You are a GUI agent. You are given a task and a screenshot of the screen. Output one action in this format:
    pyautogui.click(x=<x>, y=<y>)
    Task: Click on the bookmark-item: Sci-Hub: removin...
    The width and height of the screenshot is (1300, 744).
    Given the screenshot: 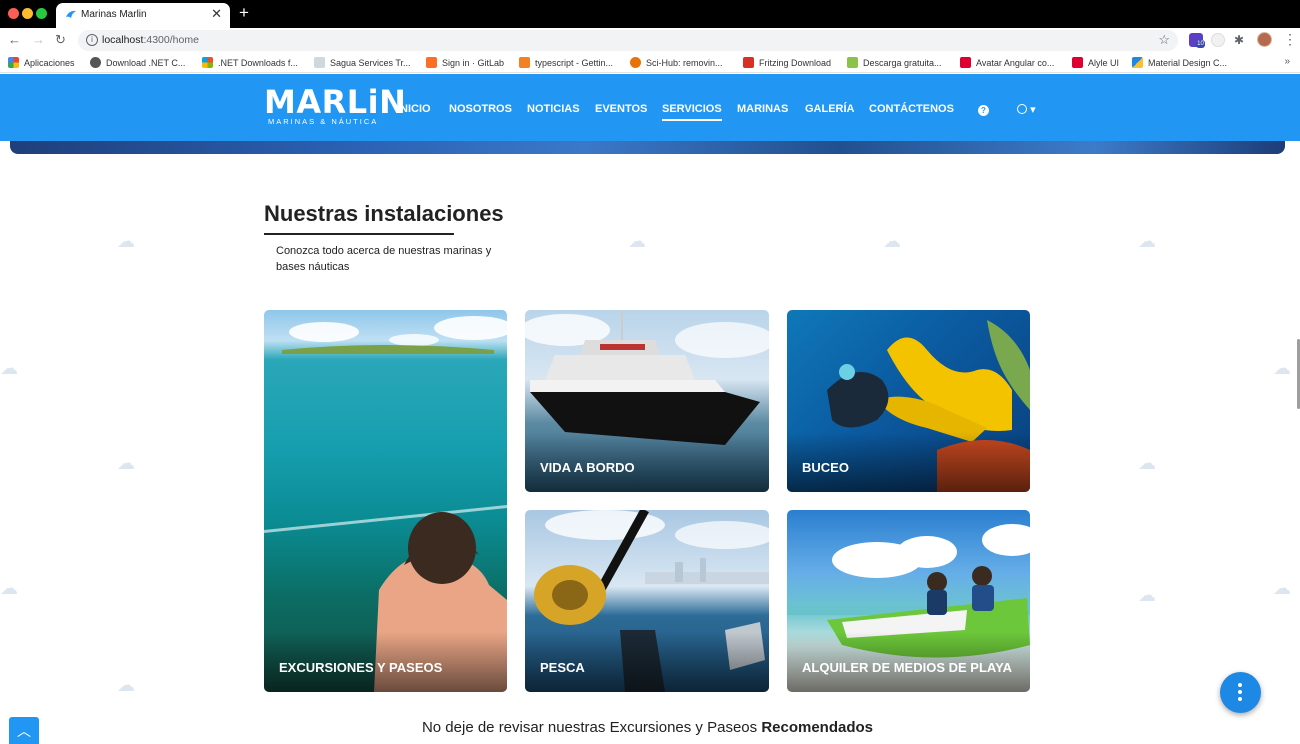 What is the action you would take?
    pyautogui.click(x=676, y=63)
    